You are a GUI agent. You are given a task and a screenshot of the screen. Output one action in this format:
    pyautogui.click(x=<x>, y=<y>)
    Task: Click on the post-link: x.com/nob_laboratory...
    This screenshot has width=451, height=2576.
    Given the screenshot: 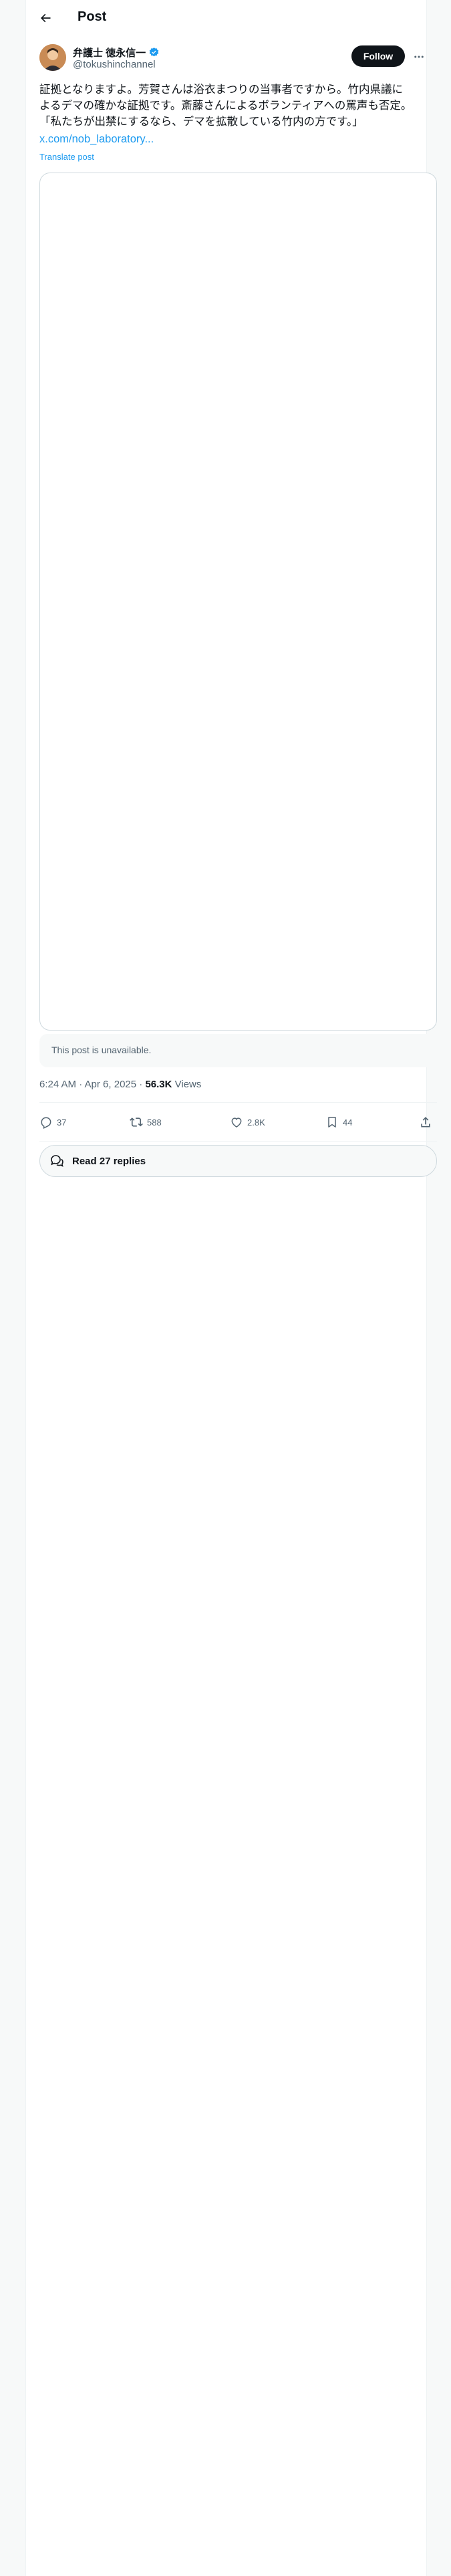 What is the action you would take?
    pyautogui.click(x=96, y=140)
    